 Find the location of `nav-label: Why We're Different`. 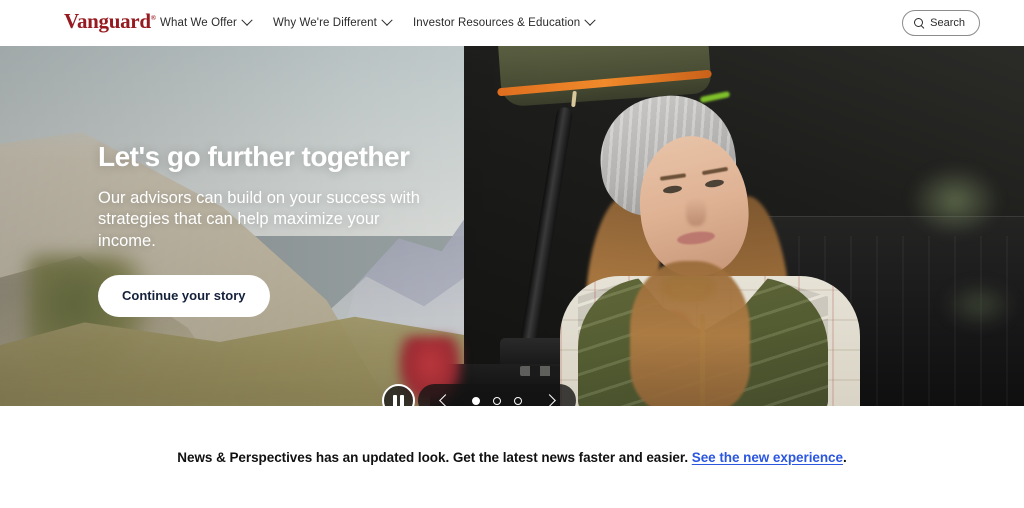

nav-label: Why We're Different is located at coordinates (324, 23).